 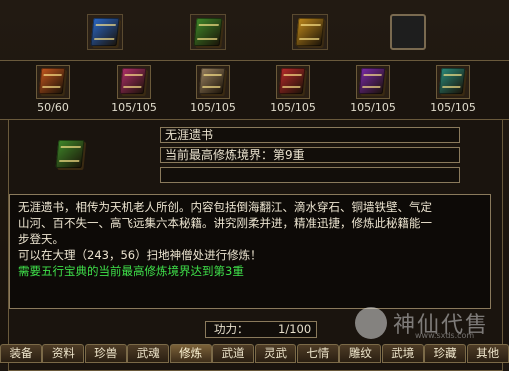 What do you see at coordinates (310, 135) in the screenshot?
I see `skill-name-field: 无涯遗书` at bounding box center [310, 135].